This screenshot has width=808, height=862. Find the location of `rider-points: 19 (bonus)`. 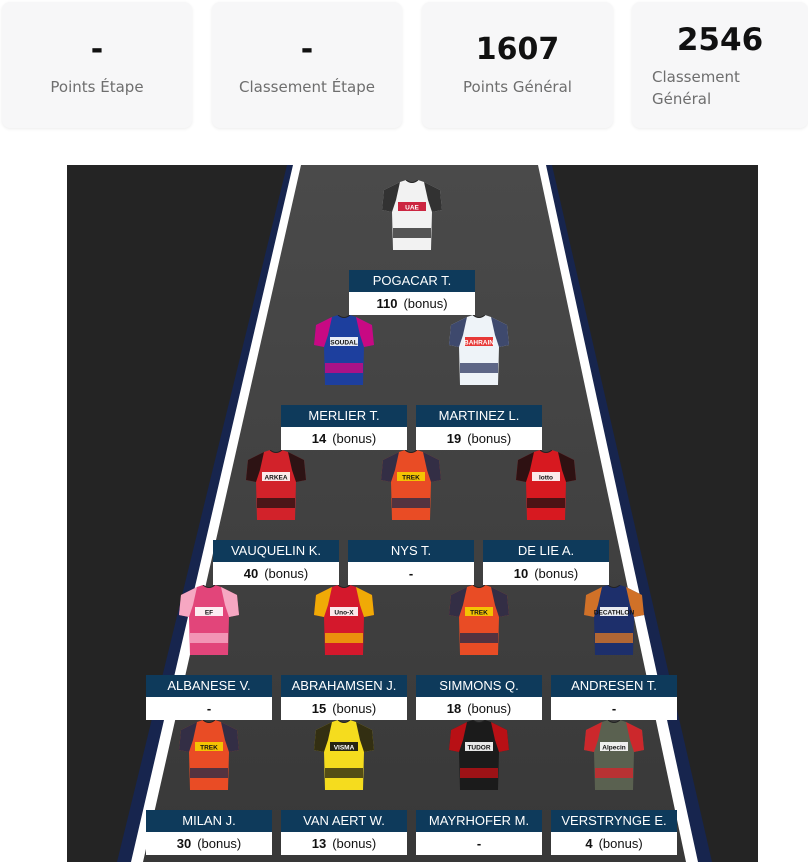

rider-points: 19 (bonus) is located at coordinates (479, 438).